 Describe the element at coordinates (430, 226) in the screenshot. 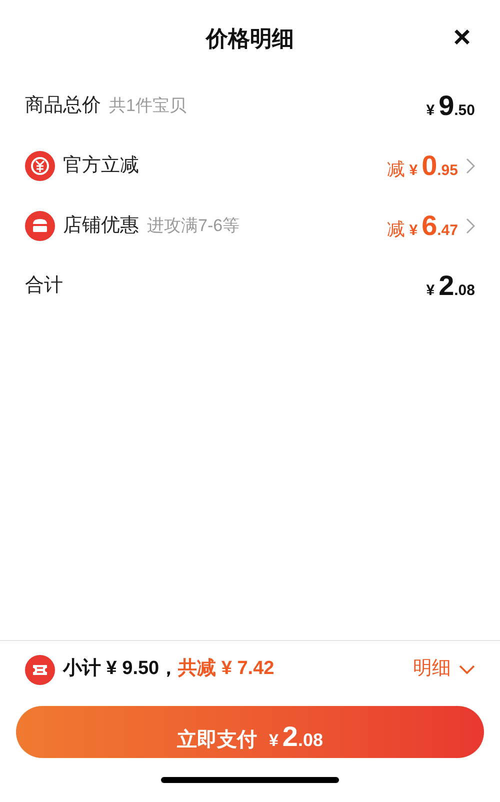

I see `price-integer: 6` at that location.